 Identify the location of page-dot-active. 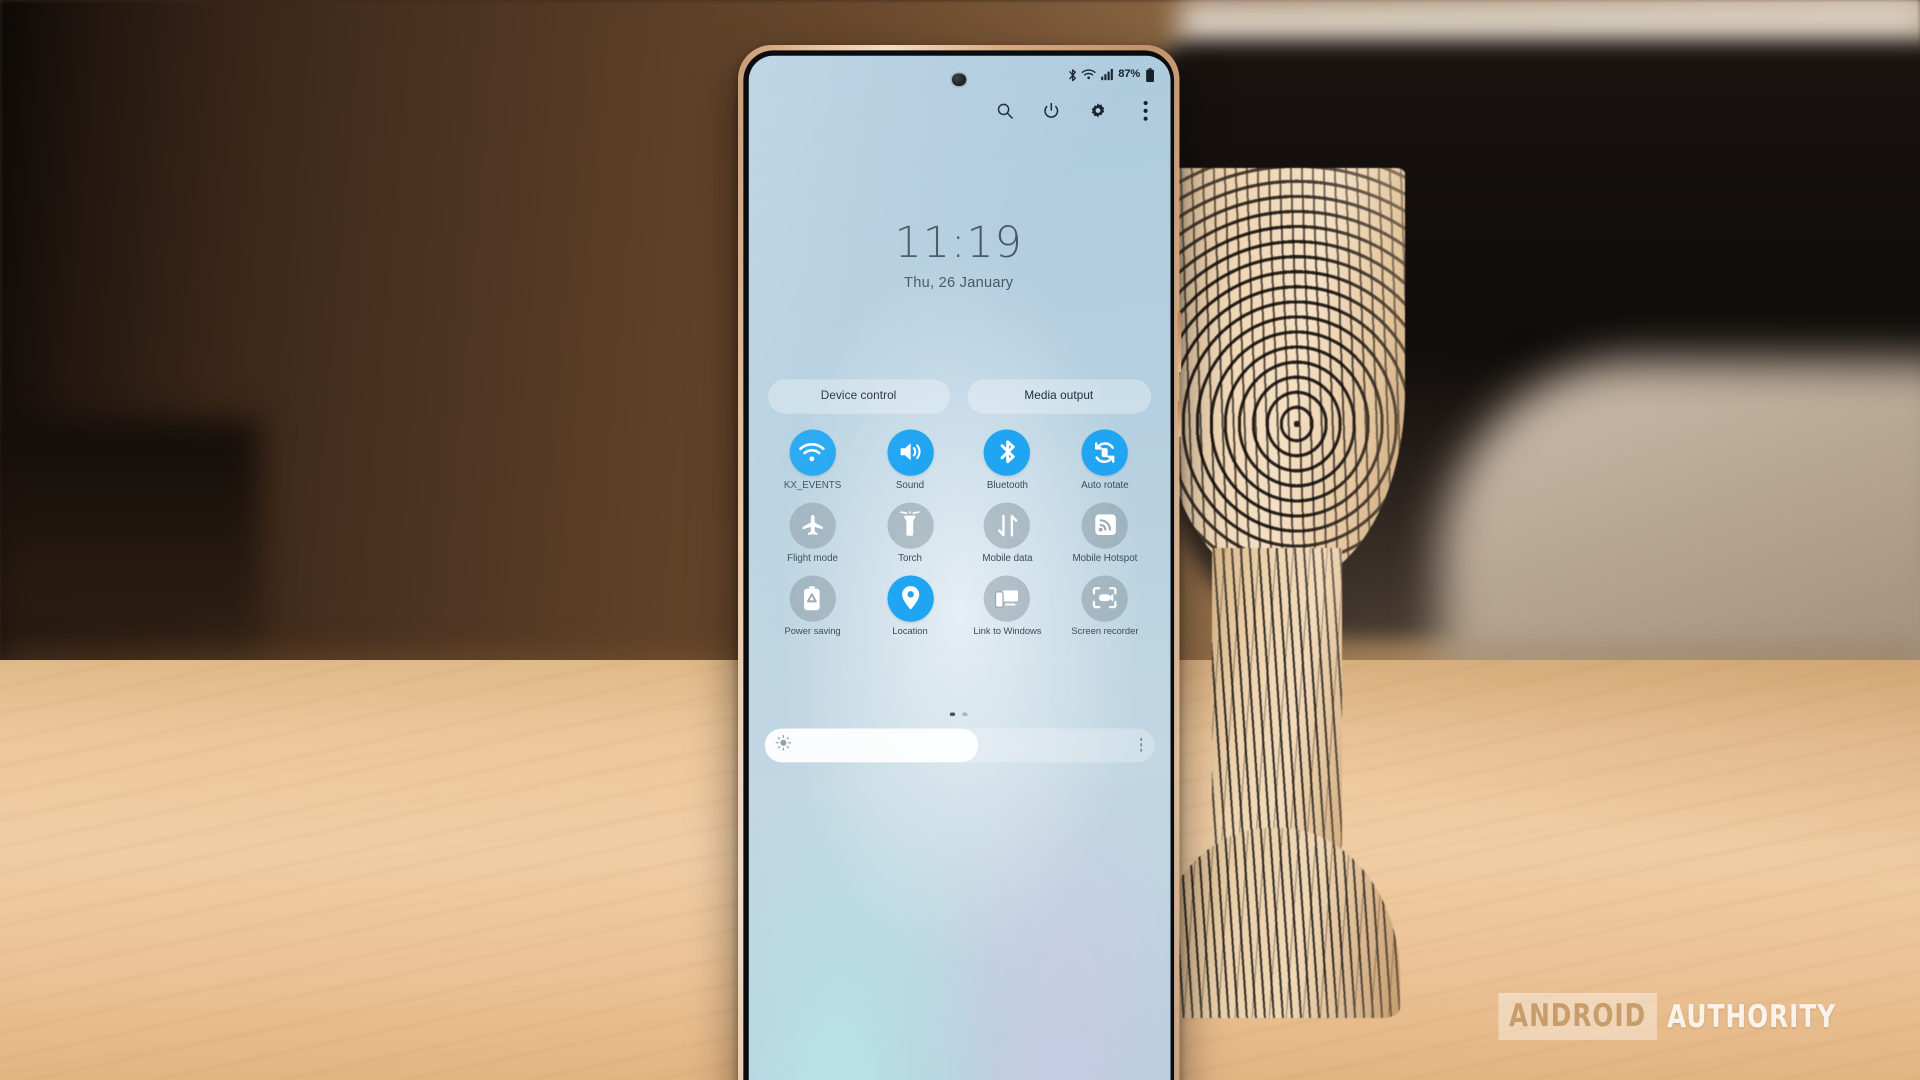
(953, 714).